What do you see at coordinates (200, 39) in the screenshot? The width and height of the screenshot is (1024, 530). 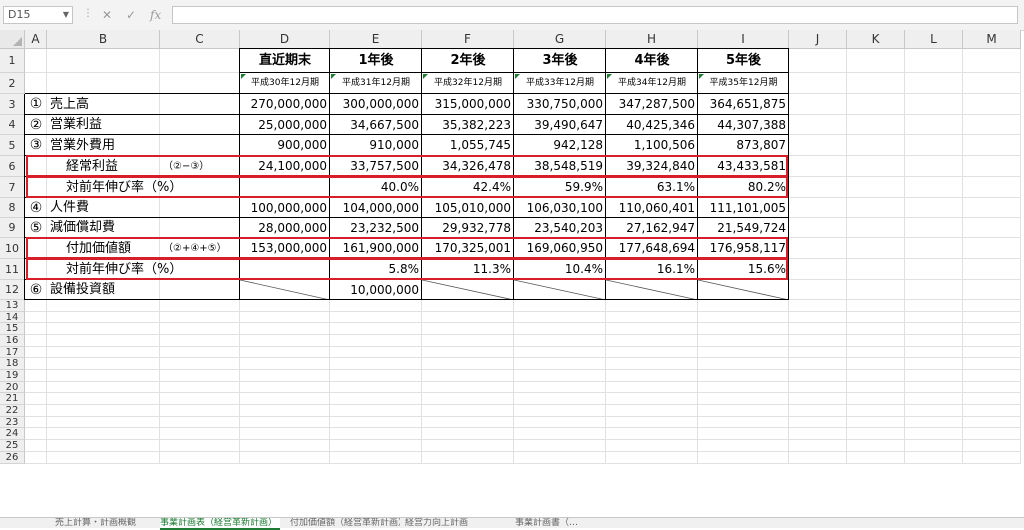 I see `column-header-c: C` at bounding box center [200, 39].